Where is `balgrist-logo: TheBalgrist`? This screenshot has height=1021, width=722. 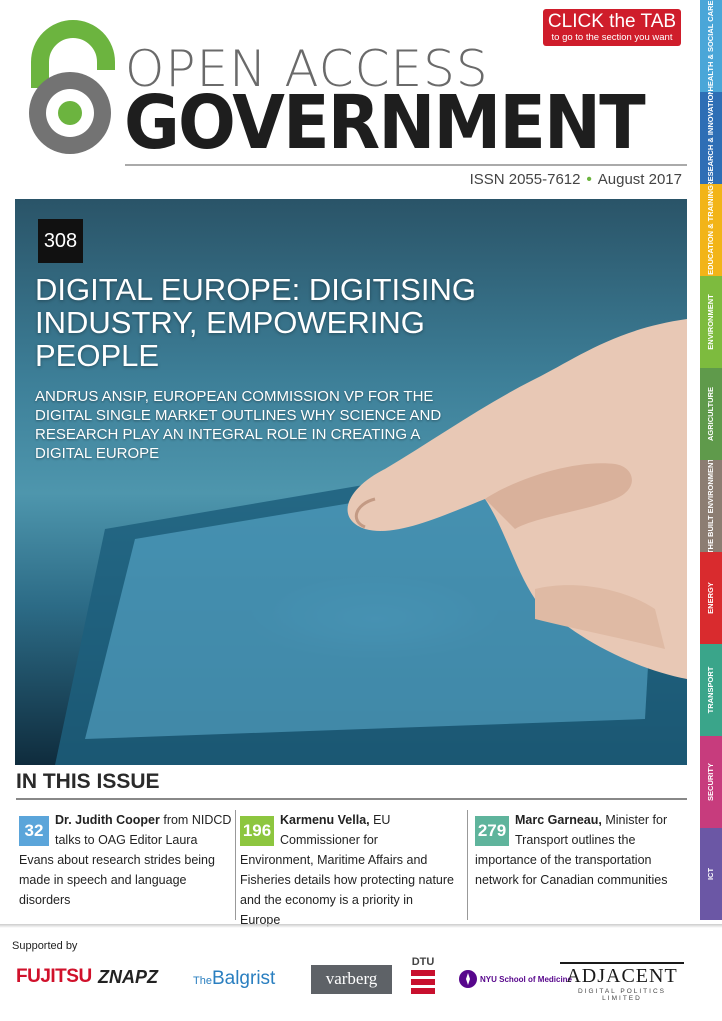 balgrist-logo: TheBalgrist is located at coordinates (234, 979).